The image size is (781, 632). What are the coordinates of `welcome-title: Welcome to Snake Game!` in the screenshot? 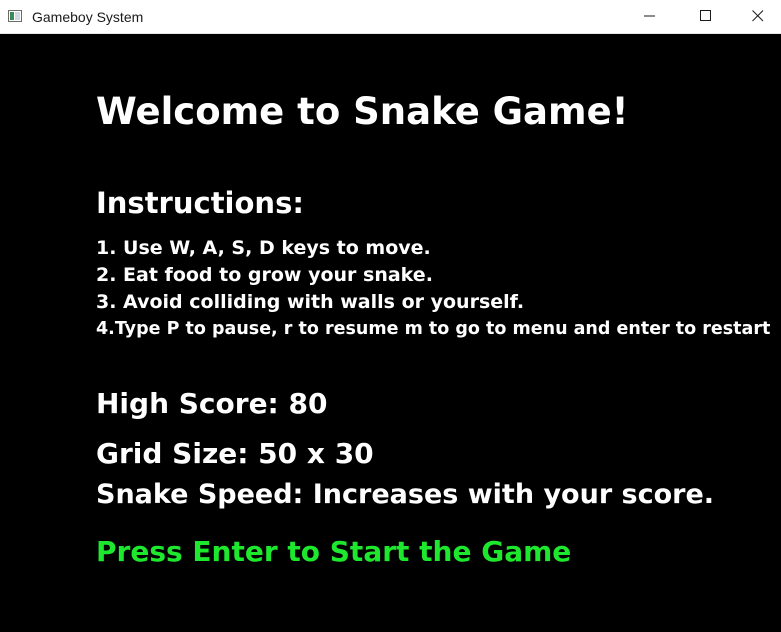 It's located at (362, 111).